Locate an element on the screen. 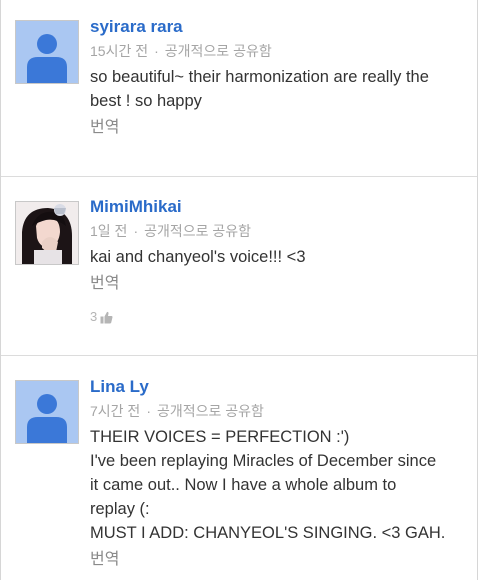  profile-photo is located at coordinates (47, 233).